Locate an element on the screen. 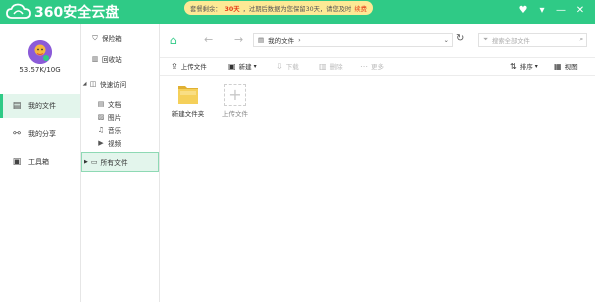 The width and height of the screenshot is (595, 302). download-label: 下载 is located at coordinates (292, 67).